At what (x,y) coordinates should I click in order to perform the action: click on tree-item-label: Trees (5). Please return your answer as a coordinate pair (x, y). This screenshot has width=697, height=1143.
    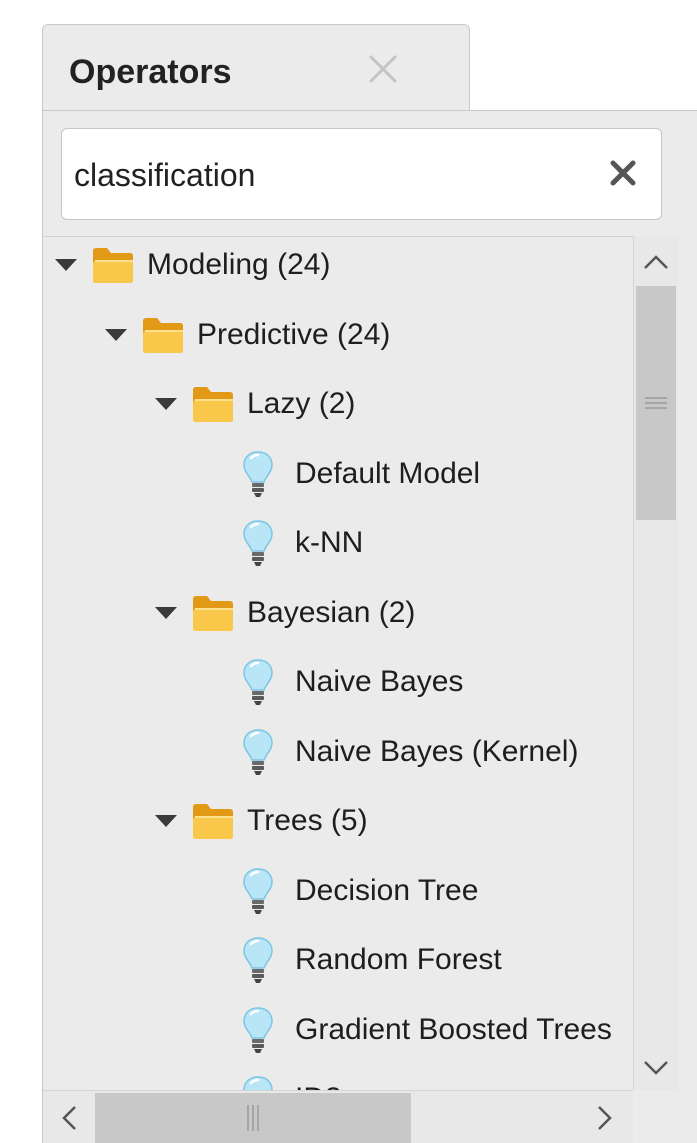
    Looking at the image, I should click on (307, 820).